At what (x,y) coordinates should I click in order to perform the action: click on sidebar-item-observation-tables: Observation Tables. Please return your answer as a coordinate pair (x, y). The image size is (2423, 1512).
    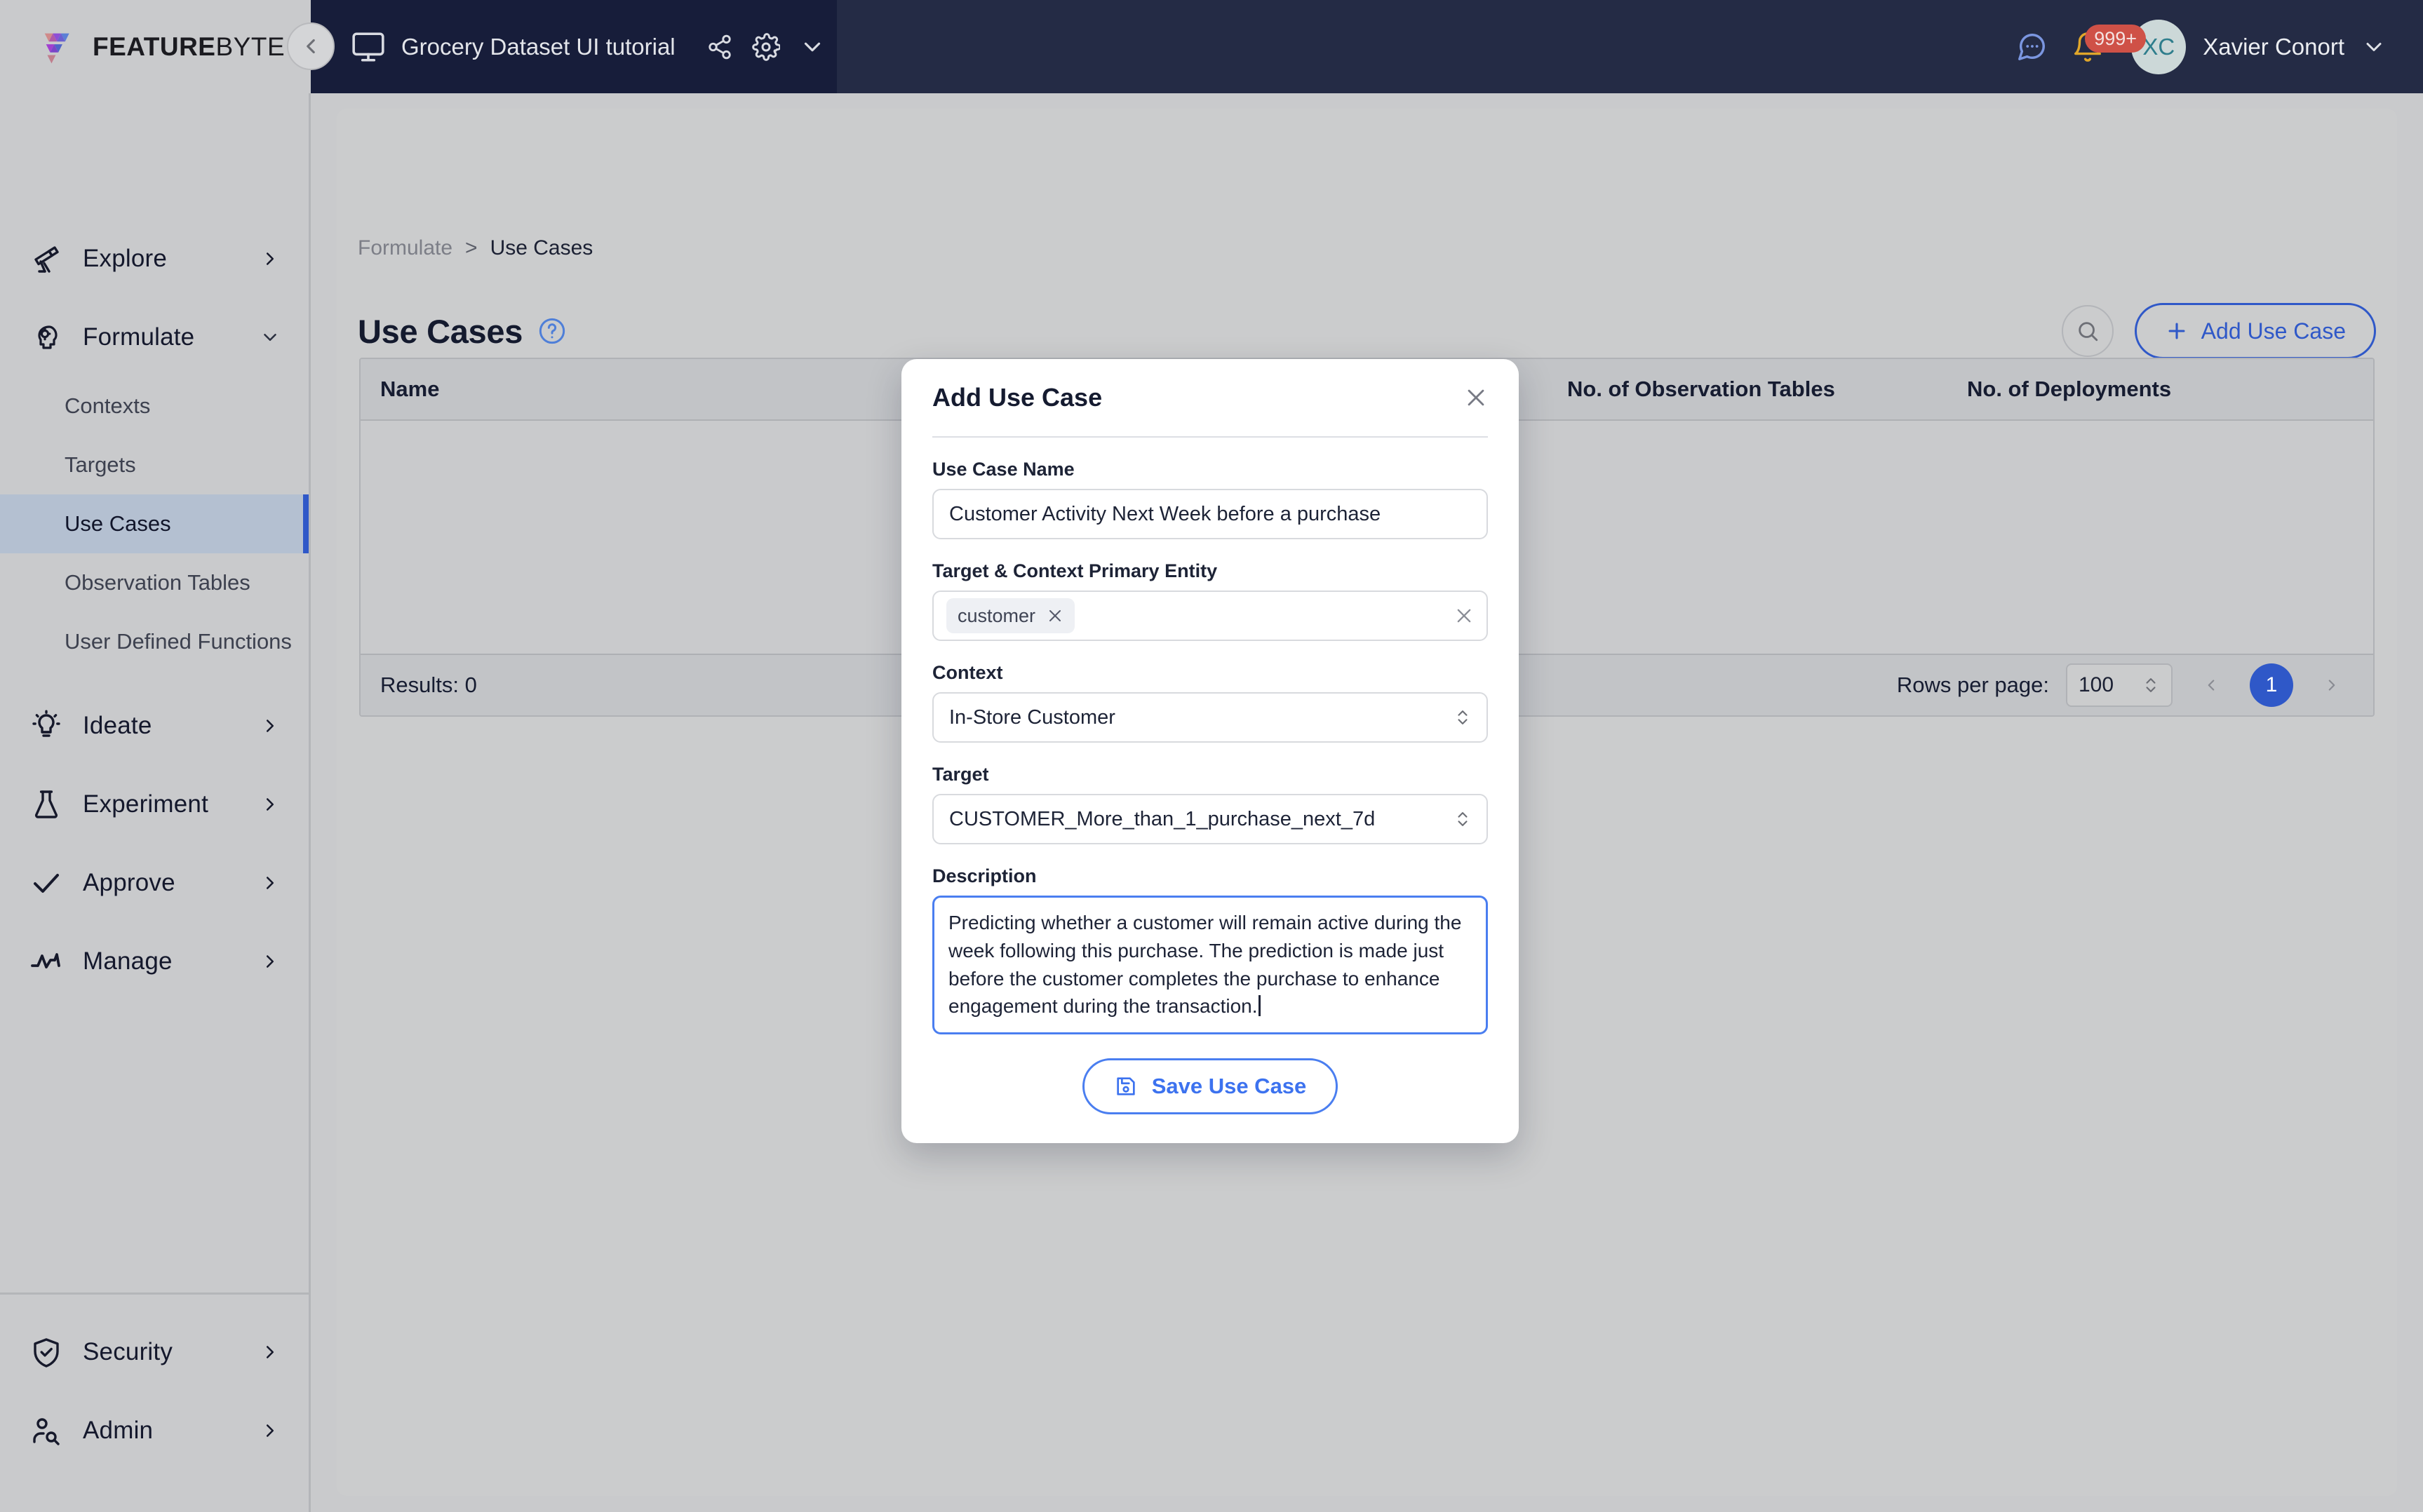
    Looking at the image, I should click on (155, 582).